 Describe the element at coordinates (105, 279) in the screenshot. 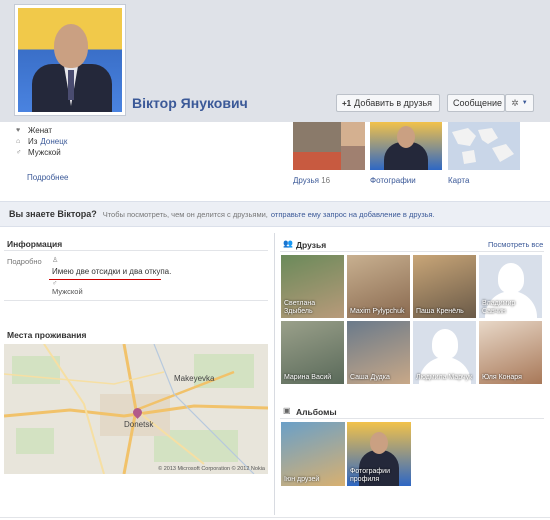

I see `about-underline` at that location.